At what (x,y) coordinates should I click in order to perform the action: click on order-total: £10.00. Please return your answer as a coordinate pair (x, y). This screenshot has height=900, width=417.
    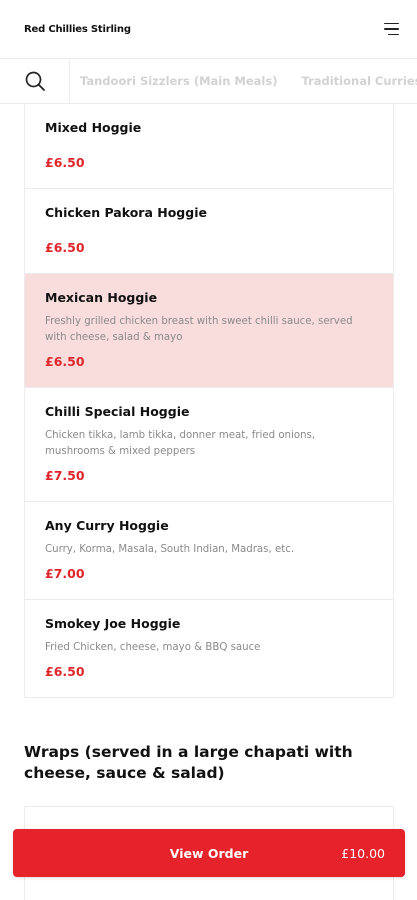
    Looking at the image, I should click on (363, 853).